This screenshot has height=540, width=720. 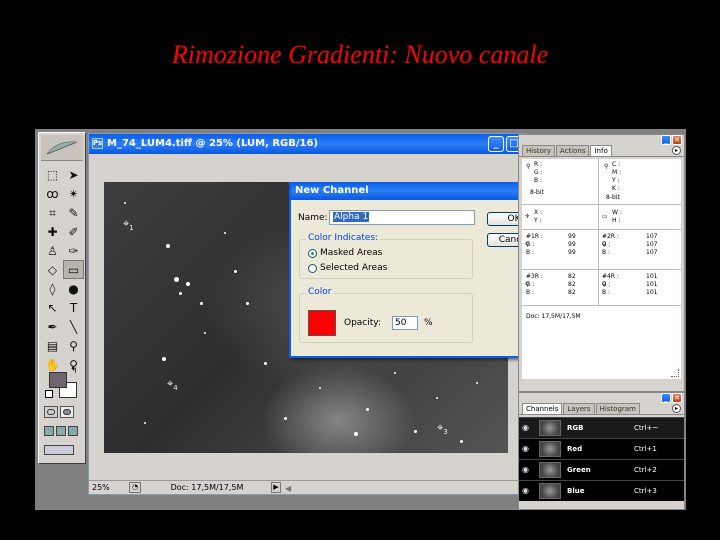 I want to click on move-tool-icon: ➤, so click(x=73, y=174).